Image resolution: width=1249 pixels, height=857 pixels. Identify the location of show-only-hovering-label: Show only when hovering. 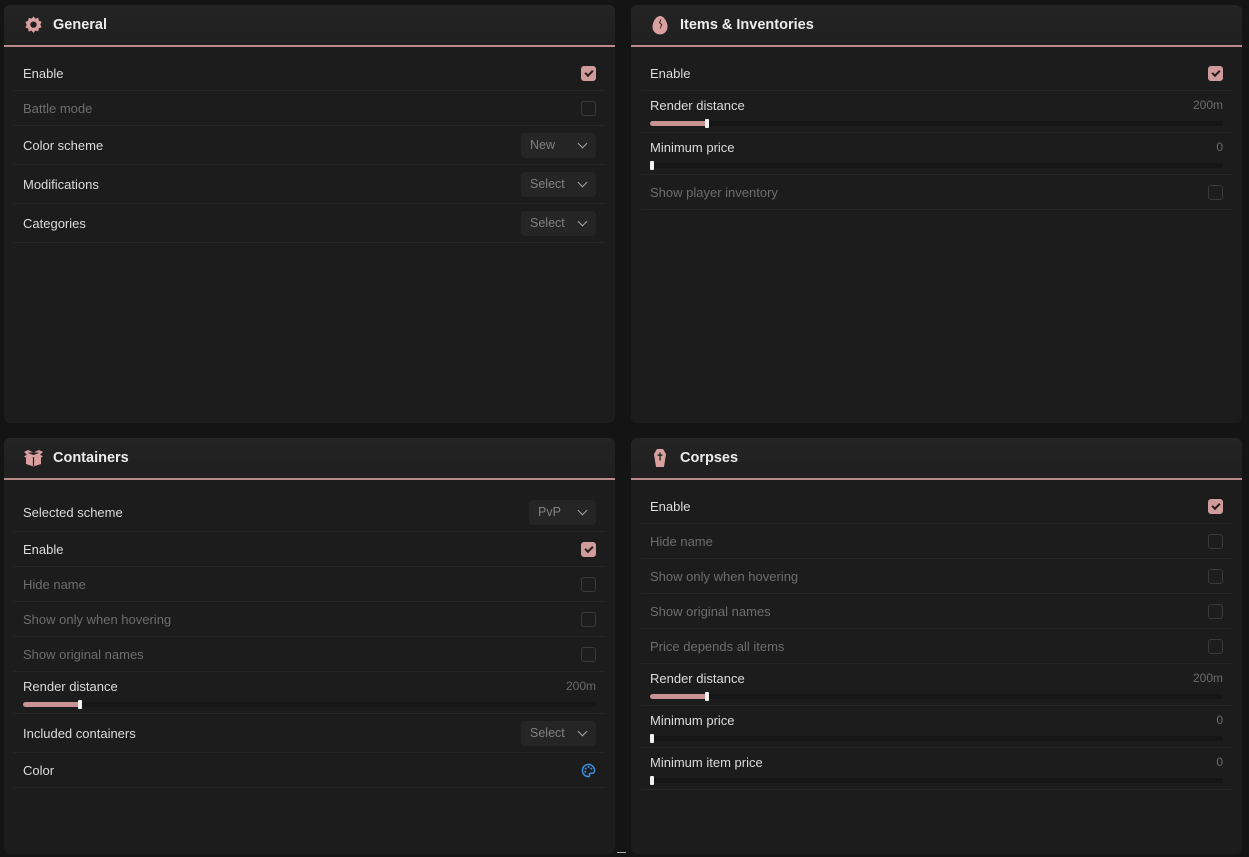
(97, 619).